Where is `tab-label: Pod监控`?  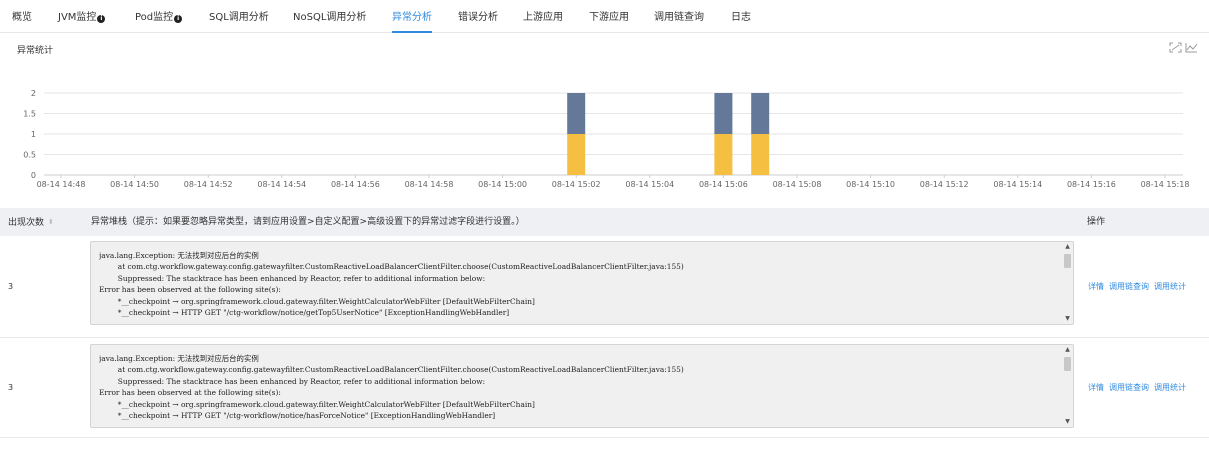
tab-label: Pod监控 is located at coordinates (154, 17).